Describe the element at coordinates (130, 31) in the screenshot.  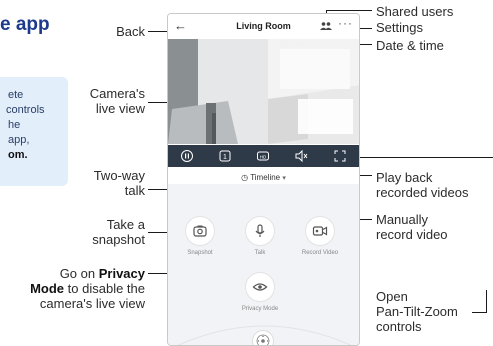
I see `label-back: Back` at that location.